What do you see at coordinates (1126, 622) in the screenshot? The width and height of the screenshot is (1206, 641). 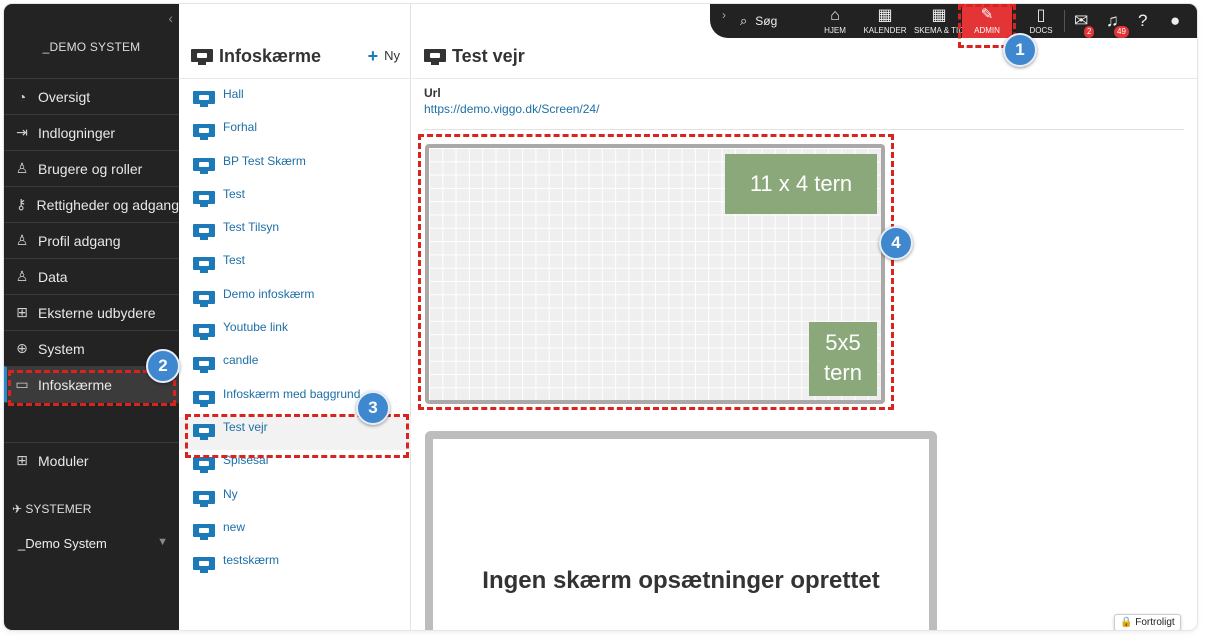 I see `lock-icon: 🔒` at bounding box center [1126, 622].